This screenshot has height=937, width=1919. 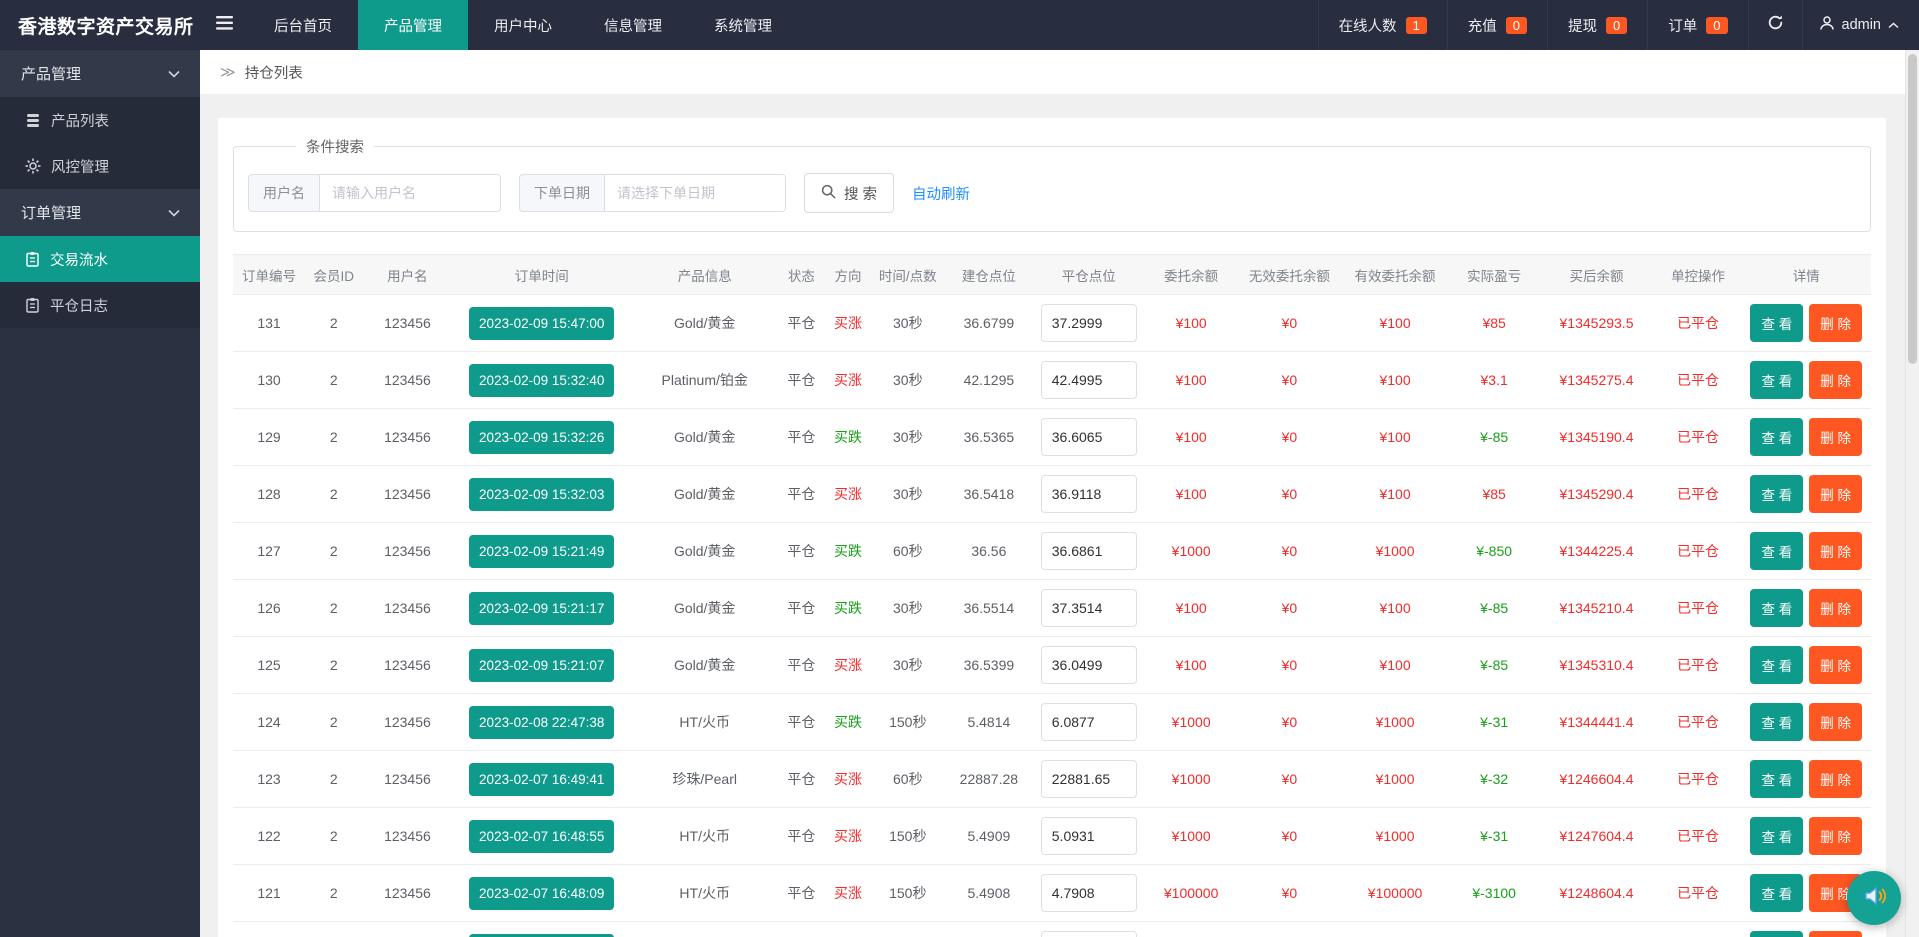 I want to click on order-time-badge: 2023-02-09 15:32:03, so click(x=542, y=494).